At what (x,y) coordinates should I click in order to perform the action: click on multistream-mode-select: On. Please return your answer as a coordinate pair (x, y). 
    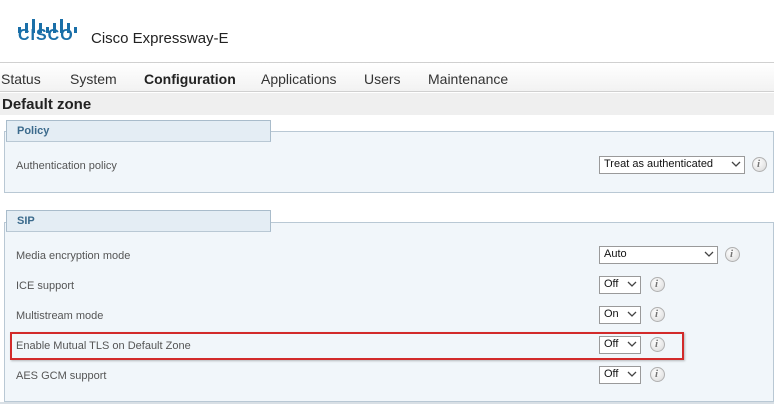
    Looking at the image, I should click on (620, 315).